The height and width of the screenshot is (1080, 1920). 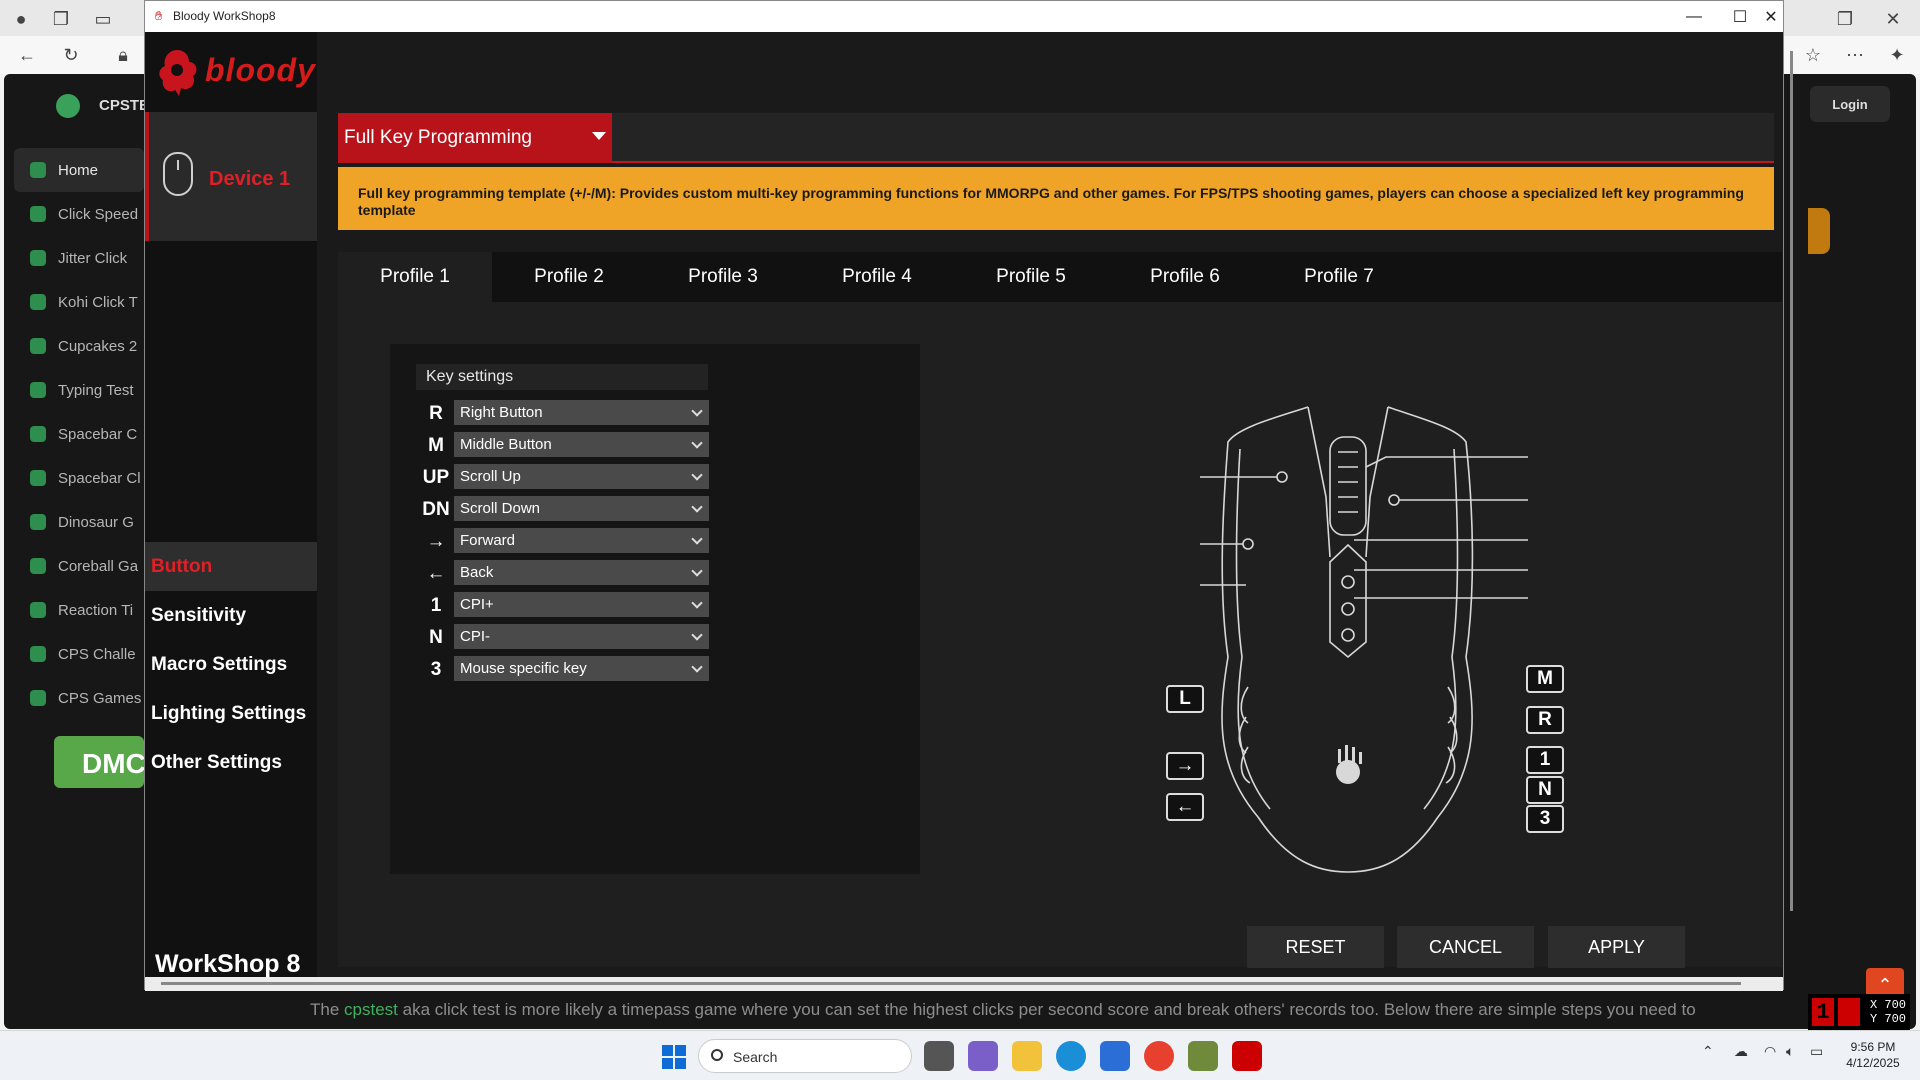 What do you see at coordinates (562, 377) in the screenshot?
I see `key-settings-header: Key settings` at bounding box center [562, 377].